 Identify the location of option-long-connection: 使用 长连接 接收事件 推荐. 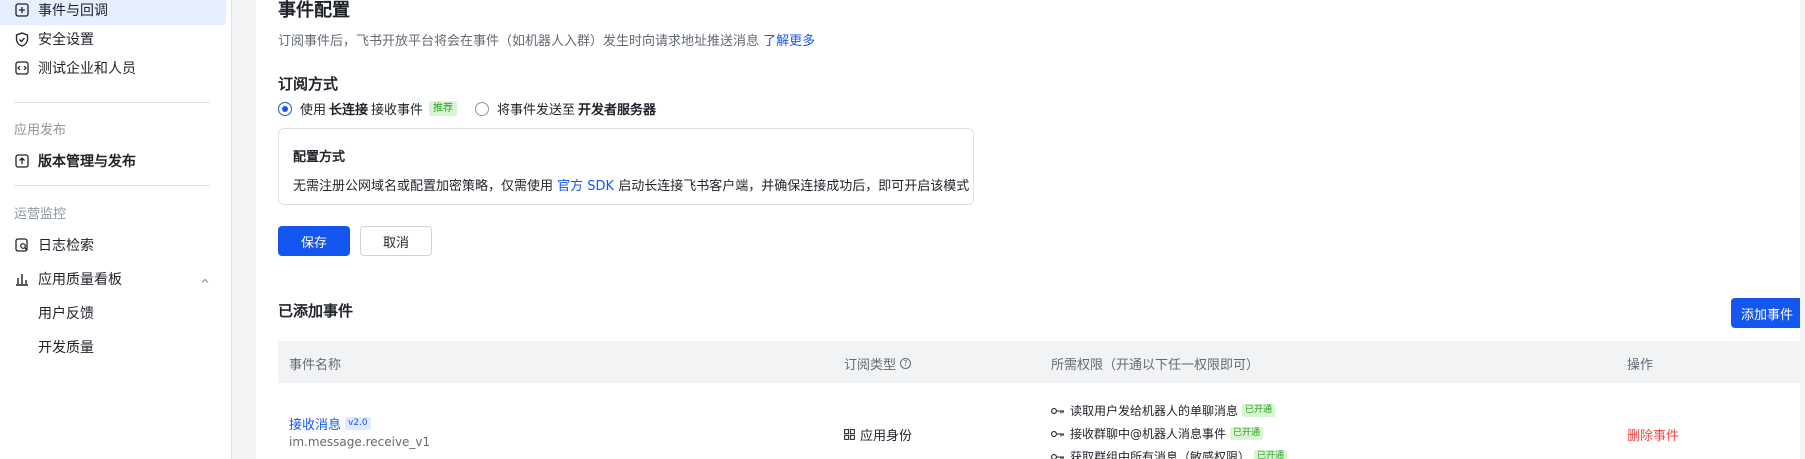
(368, 108).